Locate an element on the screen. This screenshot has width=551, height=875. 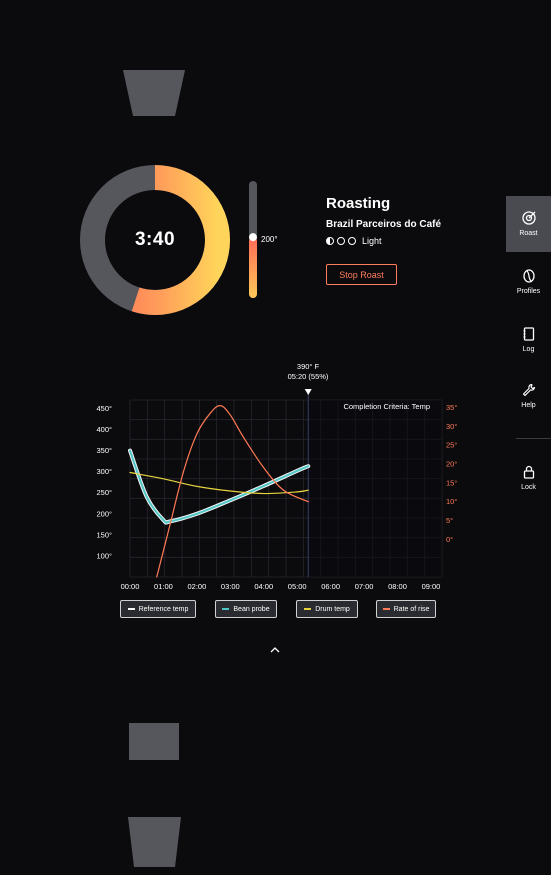
current-time-marker is located at coordinates (308, 392).